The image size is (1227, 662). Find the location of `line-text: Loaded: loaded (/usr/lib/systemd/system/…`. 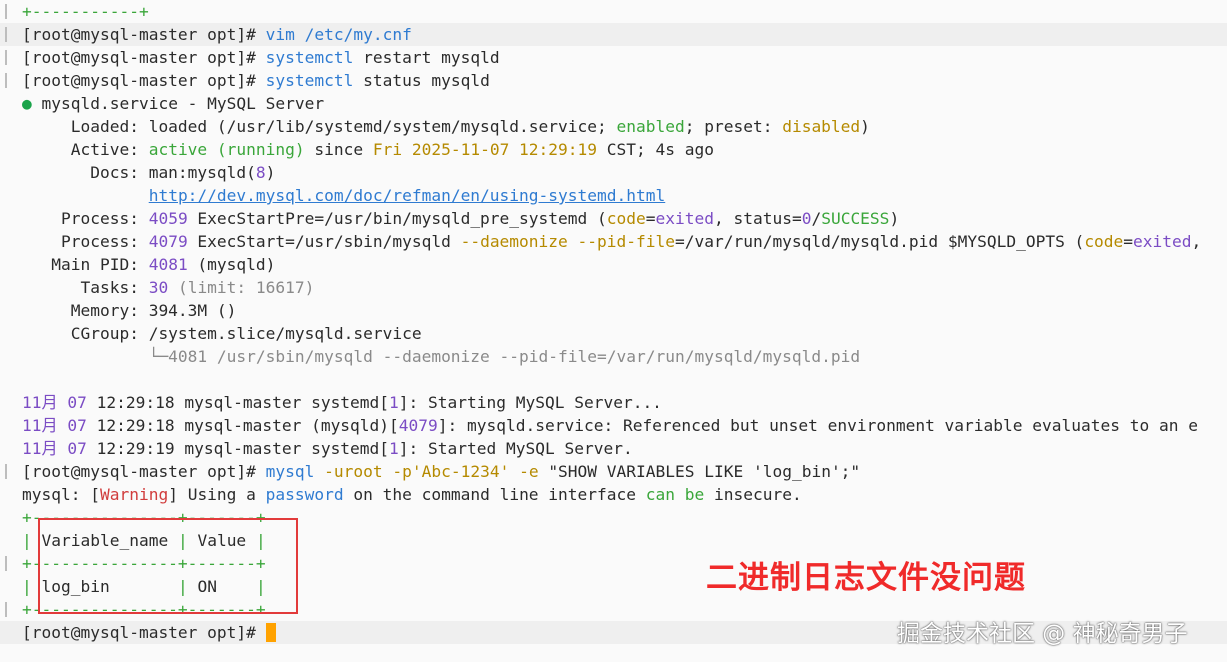

line-text: Loaded: loaded (/usr/lib/systemd/system/… is located at coordinates (446, 126).